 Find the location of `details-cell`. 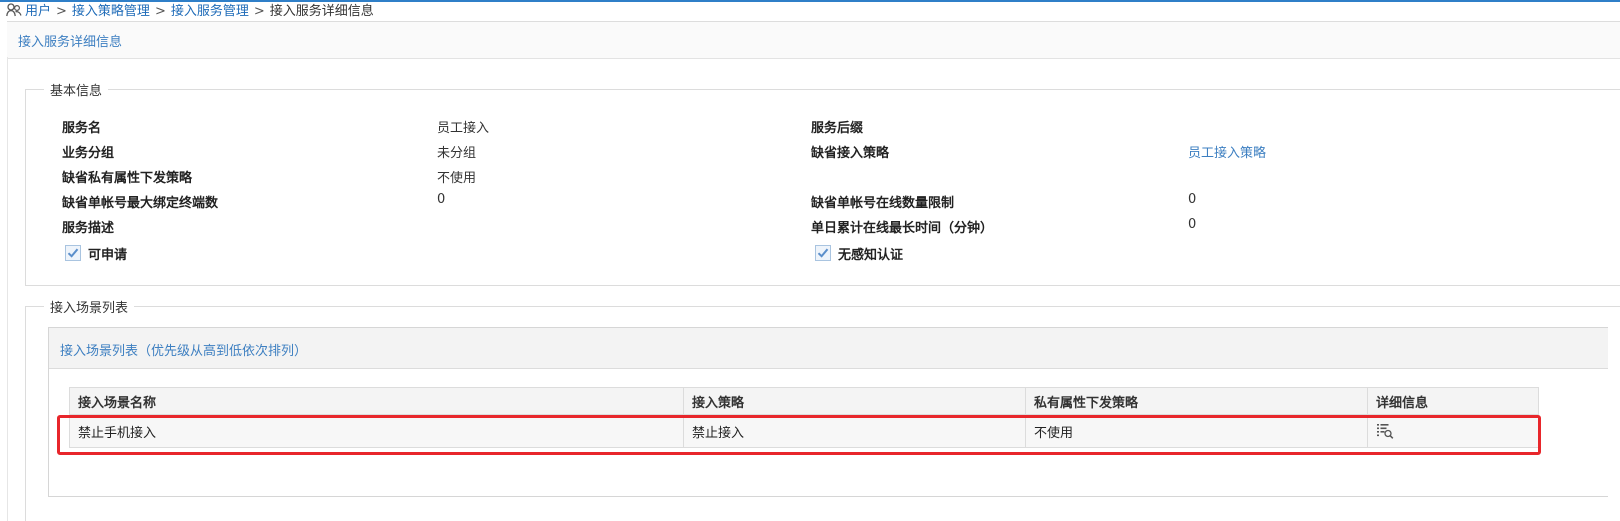

details-cell is located at coordinates (1453, 431).